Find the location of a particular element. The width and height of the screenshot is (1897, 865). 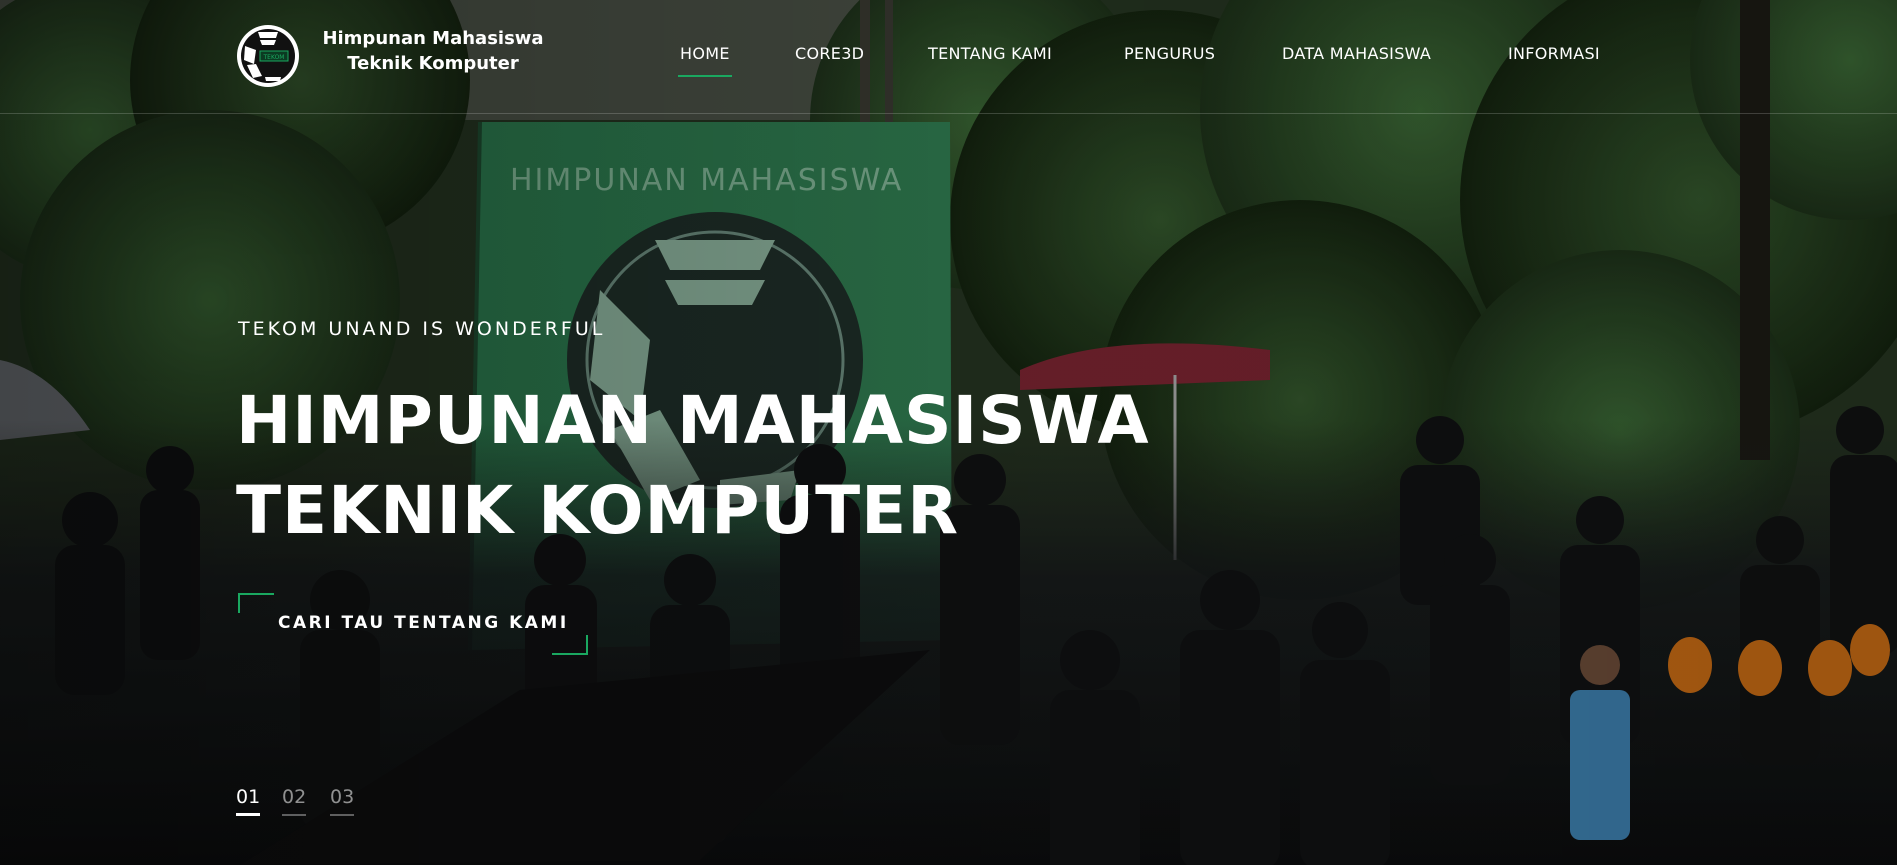

hero-title-line1: HIMPUNAN MAHASISWA is located at coordinates (693, 420).